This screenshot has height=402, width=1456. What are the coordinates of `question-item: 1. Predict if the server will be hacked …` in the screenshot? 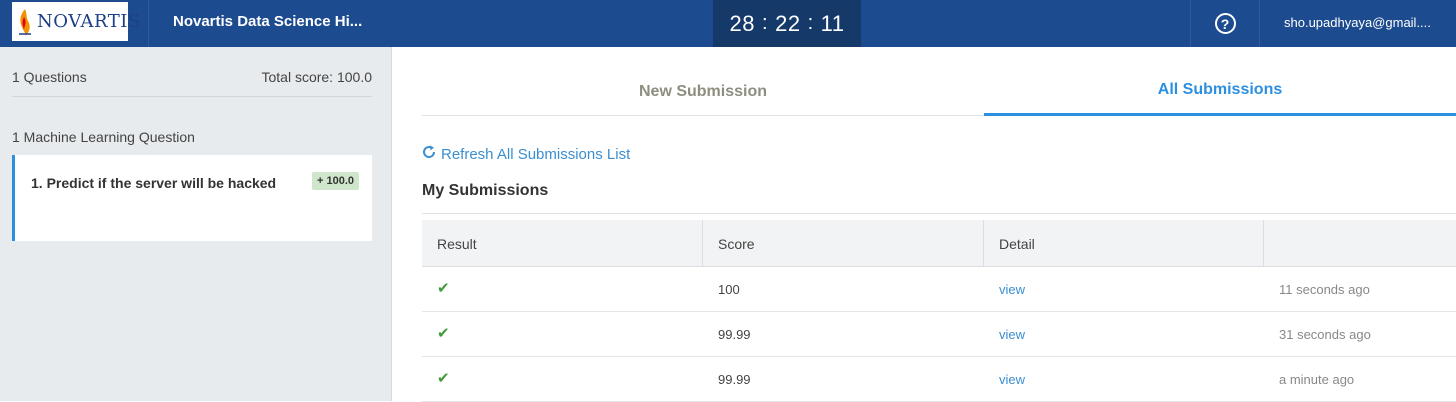 It's located at (192, 198).